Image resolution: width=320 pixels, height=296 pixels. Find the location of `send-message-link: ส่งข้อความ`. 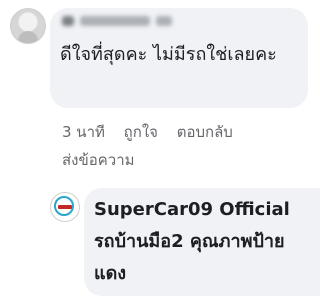

send-message-link: ส่งข้อความ is located at coordinates (98, 160).